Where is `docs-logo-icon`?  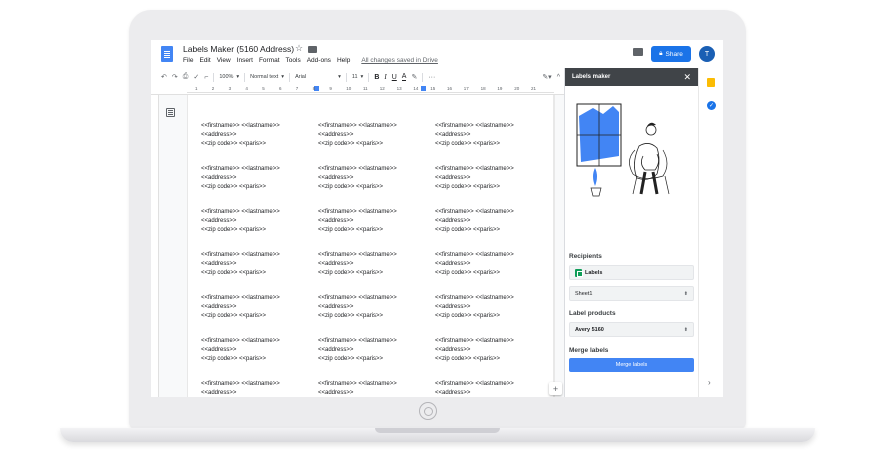
docs-logo-icon is located at coordinates (167, 54).